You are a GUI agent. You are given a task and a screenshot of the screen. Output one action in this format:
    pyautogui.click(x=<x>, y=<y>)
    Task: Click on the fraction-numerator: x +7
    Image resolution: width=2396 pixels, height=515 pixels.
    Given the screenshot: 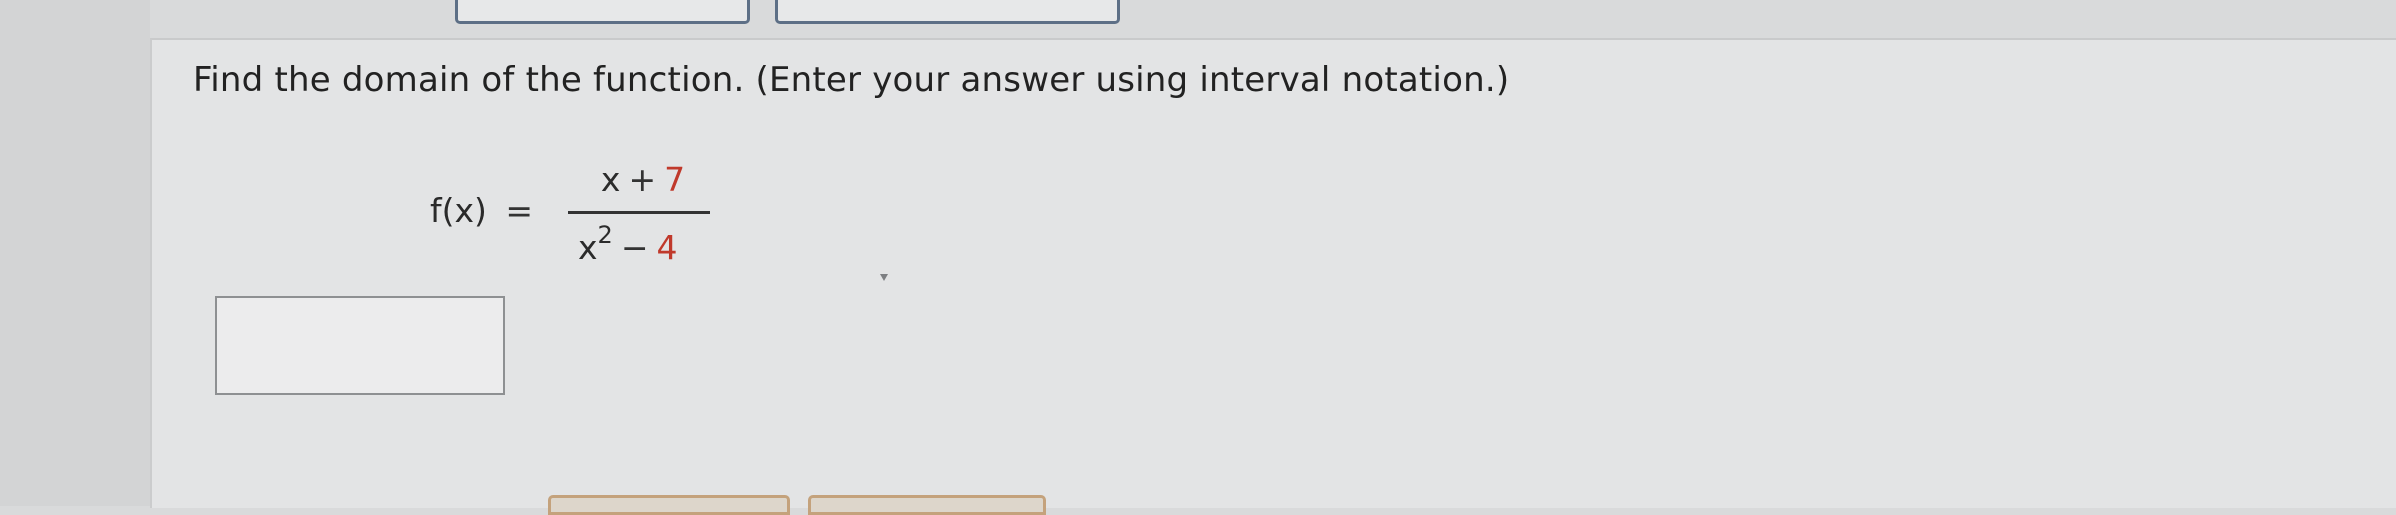 What is the action you would take?
    pyautogui.click(x=643, y=179)
    